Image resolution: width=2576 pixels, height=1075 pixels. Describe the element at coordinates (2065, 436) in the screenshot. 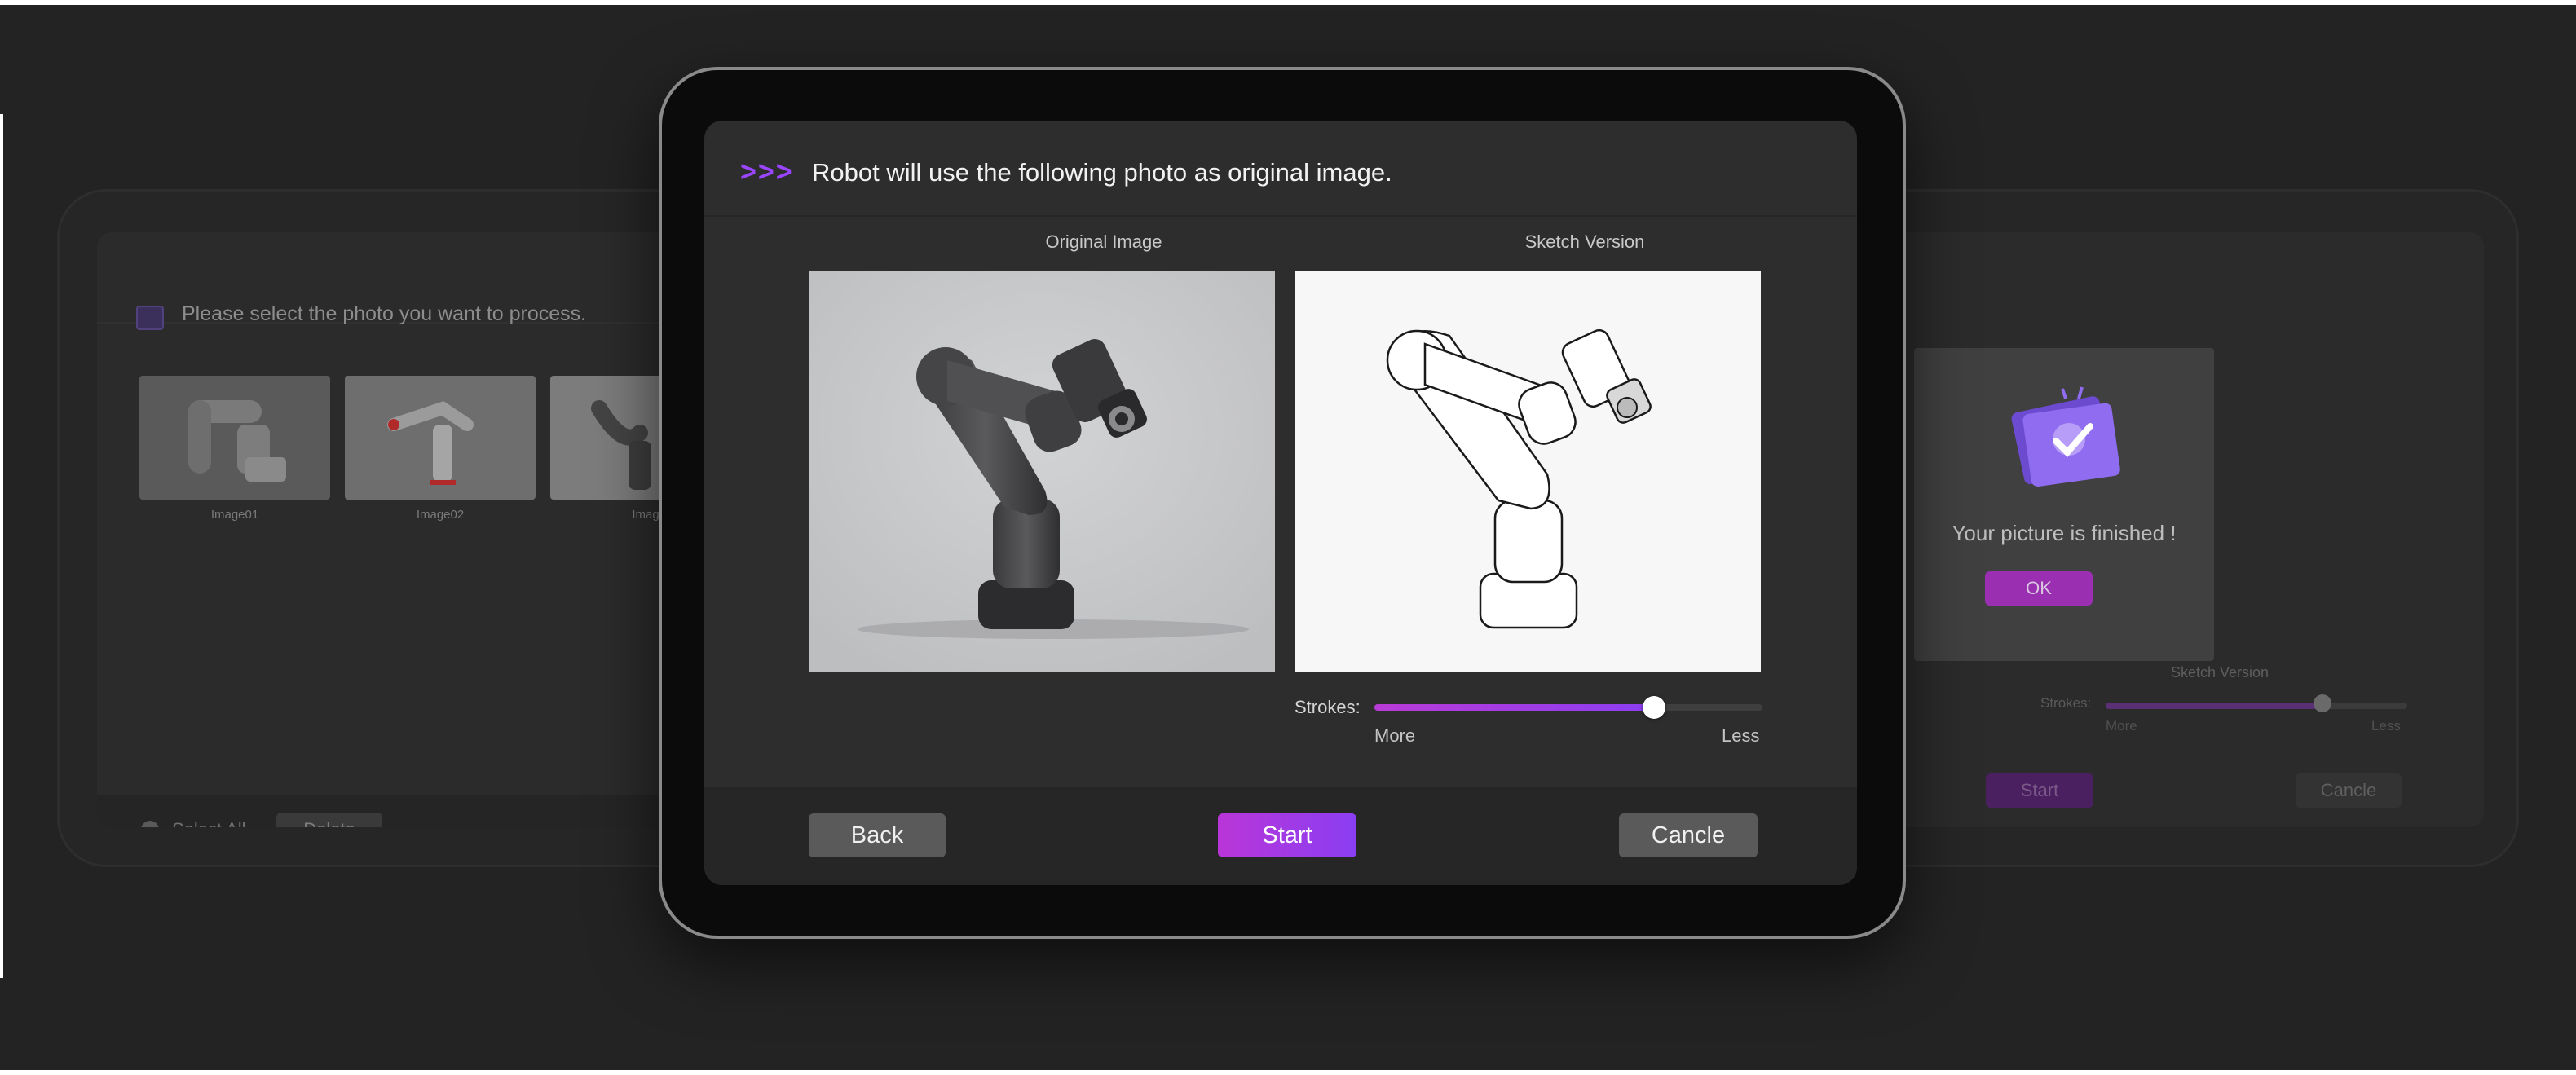

I see `picture-finished-icon` at that location.